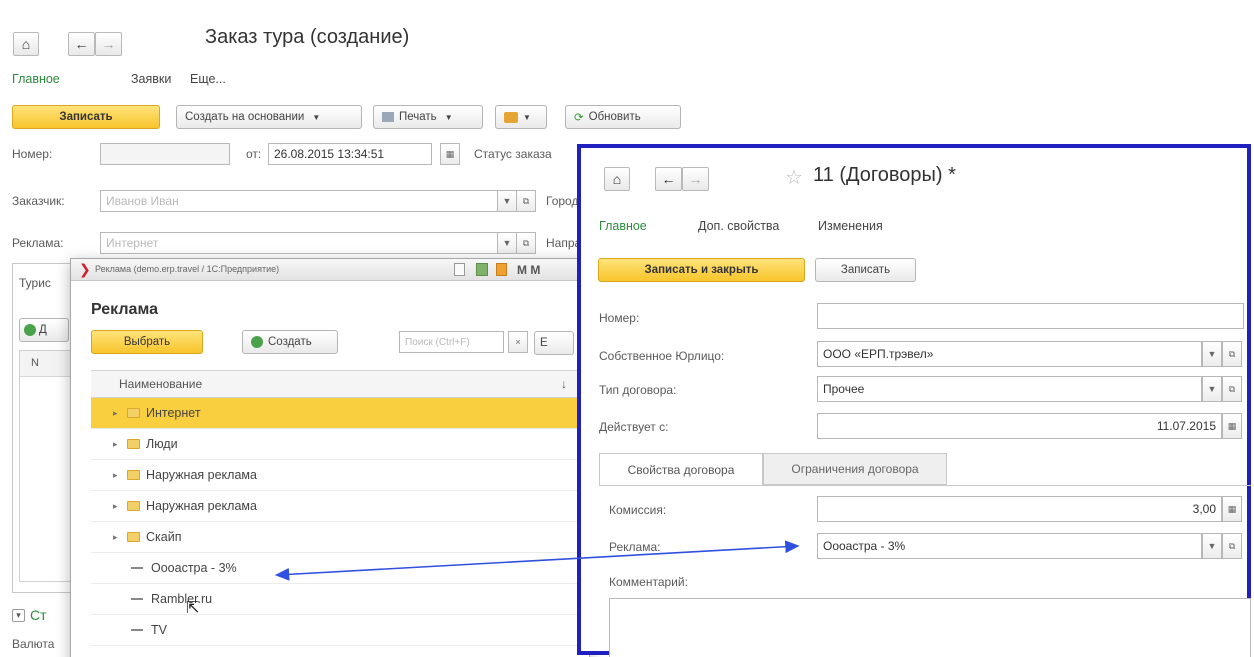 This screenshot has width=1254, height=657. What do you see at coordinates (501, 269) in the screenshot?
I see `titlebar-calc-icon` at bounding box center [501, 269].